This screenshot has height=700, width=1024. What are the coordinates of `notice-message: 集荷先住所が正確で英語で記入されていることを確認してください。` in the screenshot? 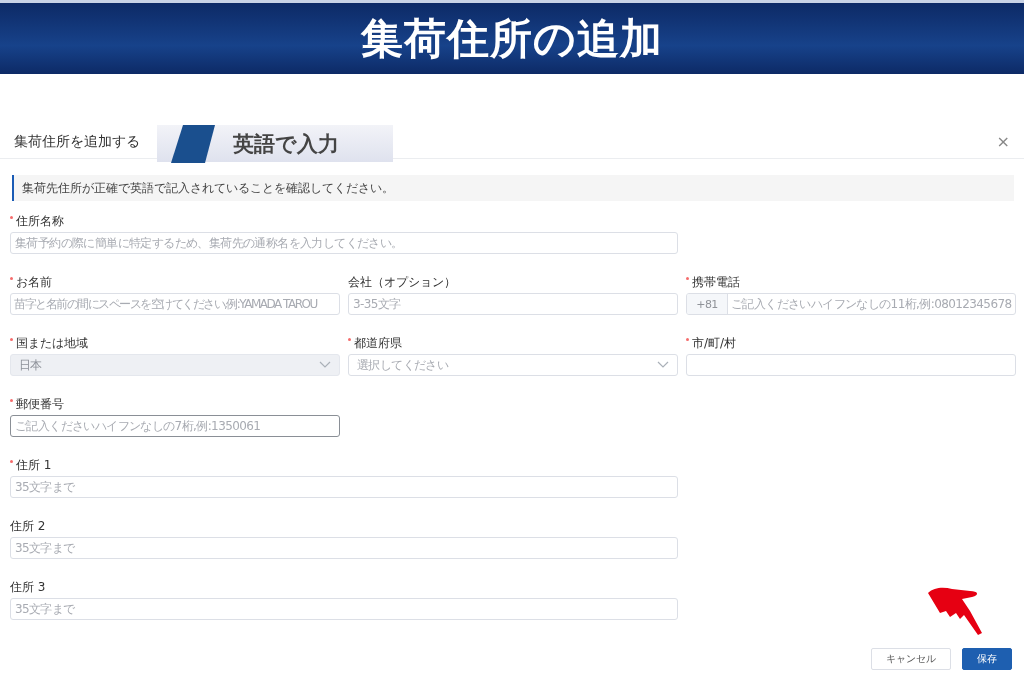 It's located at (513, 188).